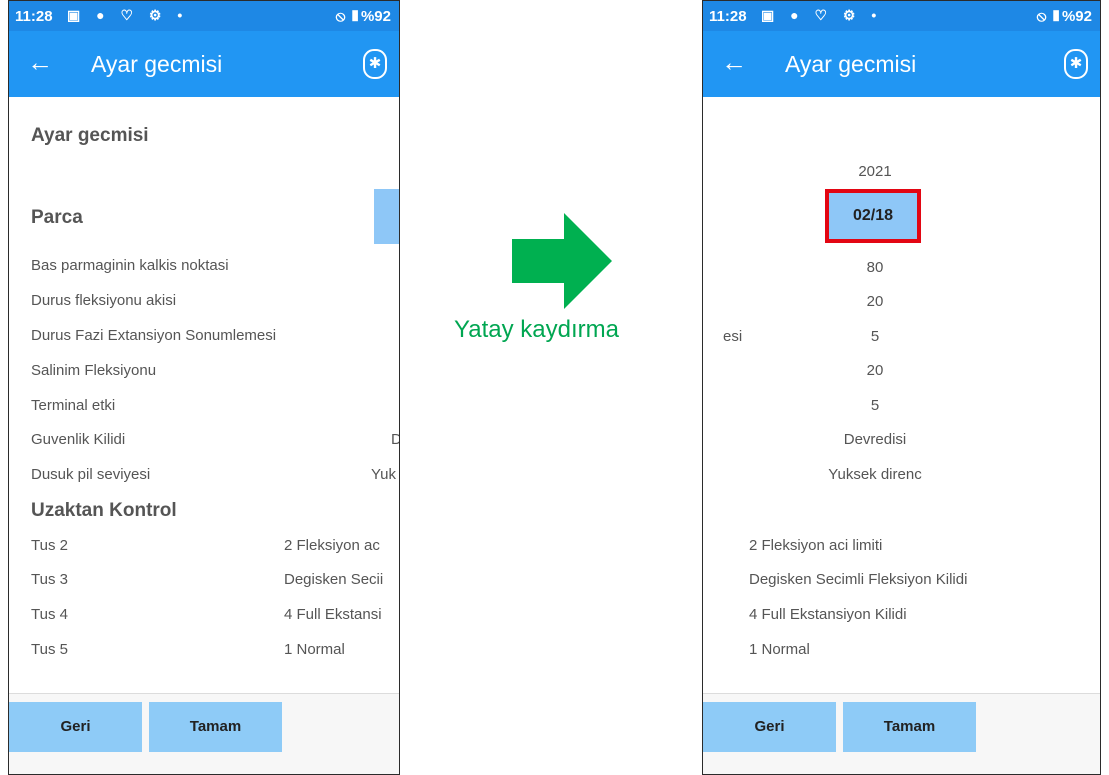 The height and width of the screenshot is (775, 1109). What do you see at coordinates (875, 439) in the screenshot?
I see `param-value: Devredisi` at bounding box center [875, 439].